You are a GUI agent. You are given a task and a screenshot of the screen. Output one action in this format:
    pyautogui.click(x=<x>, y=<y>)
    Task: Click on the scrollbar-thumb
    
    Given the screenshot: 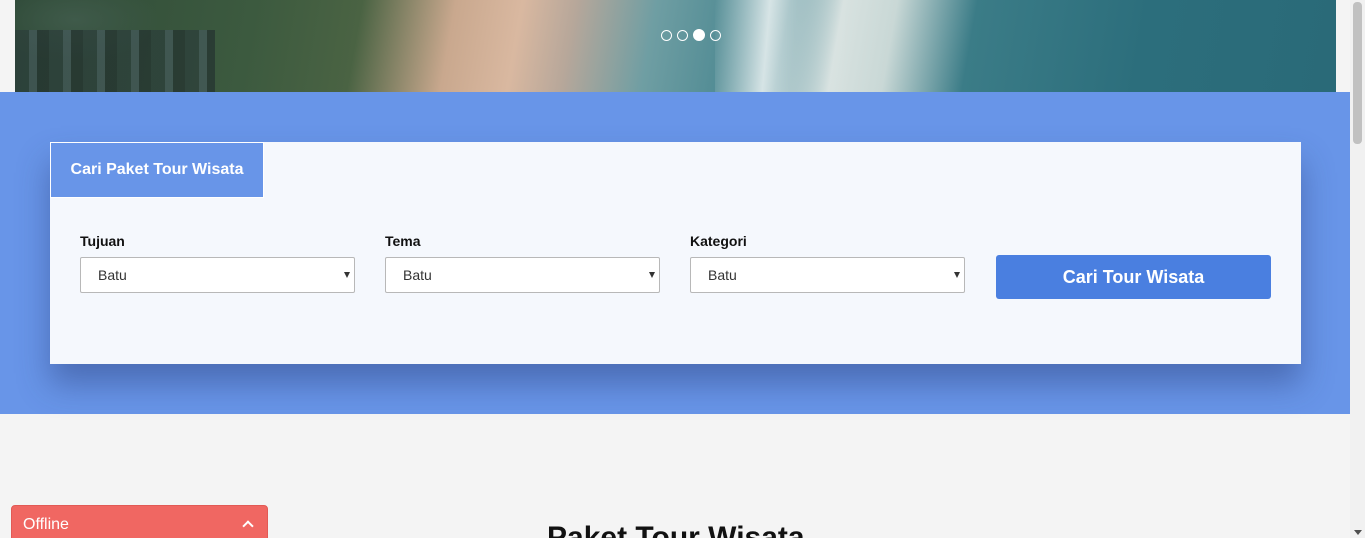 What is the action you would take?
    pyautogui.click(x=1357, y=73)
    